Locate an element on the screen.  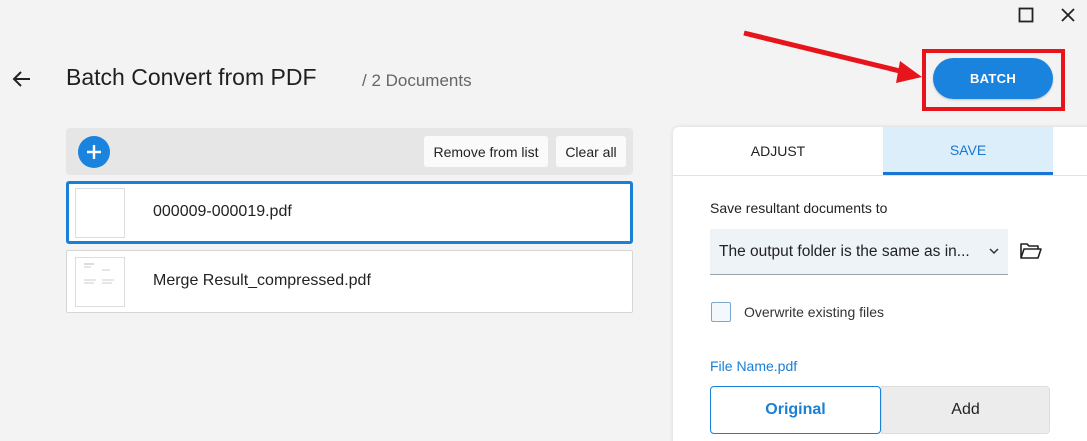
remove-from-list-button: Remove from list is located at coordinates (486, 151).